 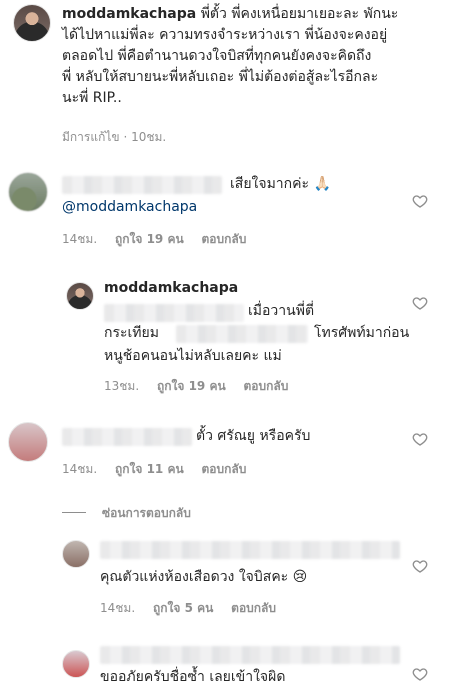 What do you see at coordinates (32, 23) in the screenshot?
I see `post-author-avatar` at bounding box center [32, 23].